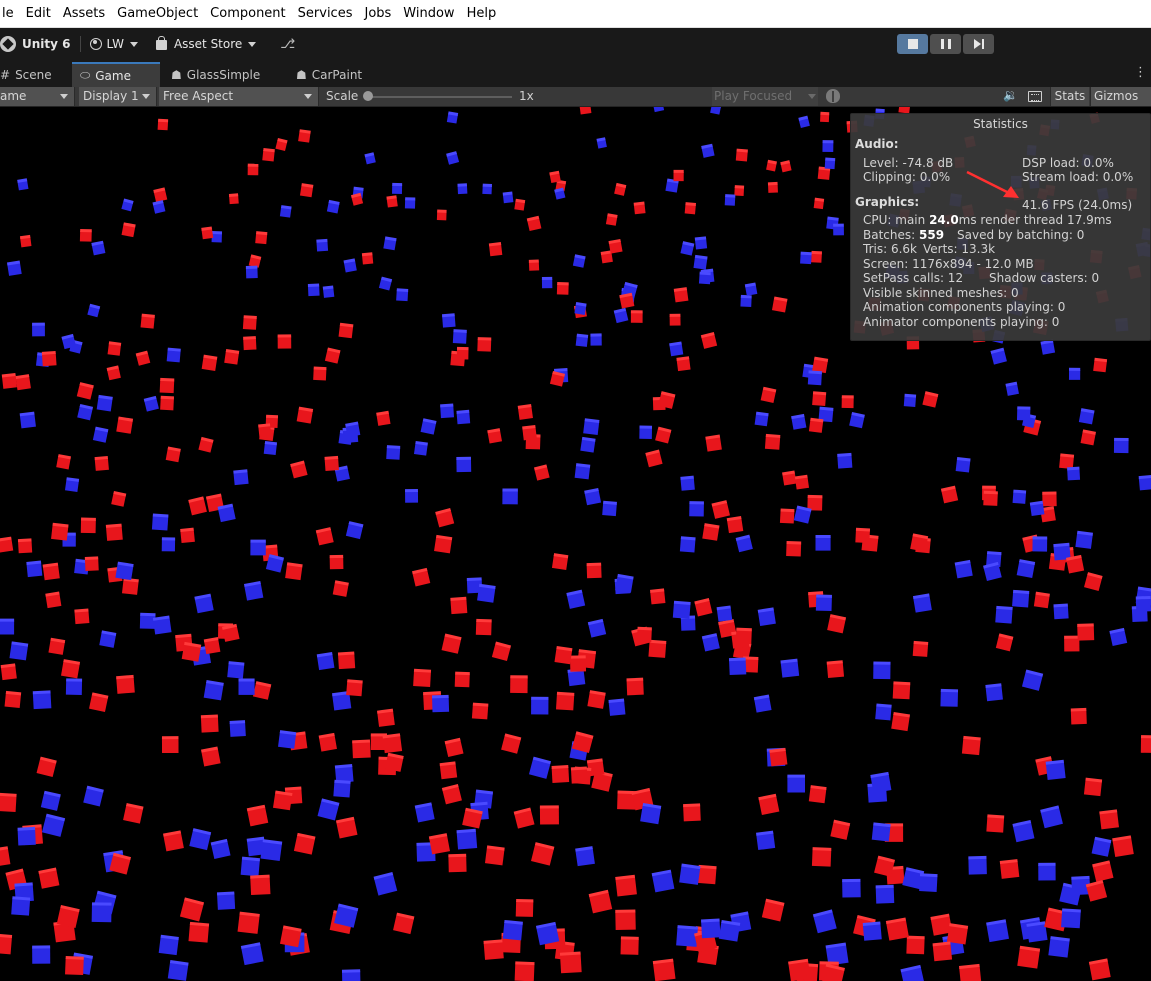 This screenshot has width=1151, height=981. Describe the element at coordinates (35, 44) in the screenshot. I see `unity-version-button: Unity 6` at that location.